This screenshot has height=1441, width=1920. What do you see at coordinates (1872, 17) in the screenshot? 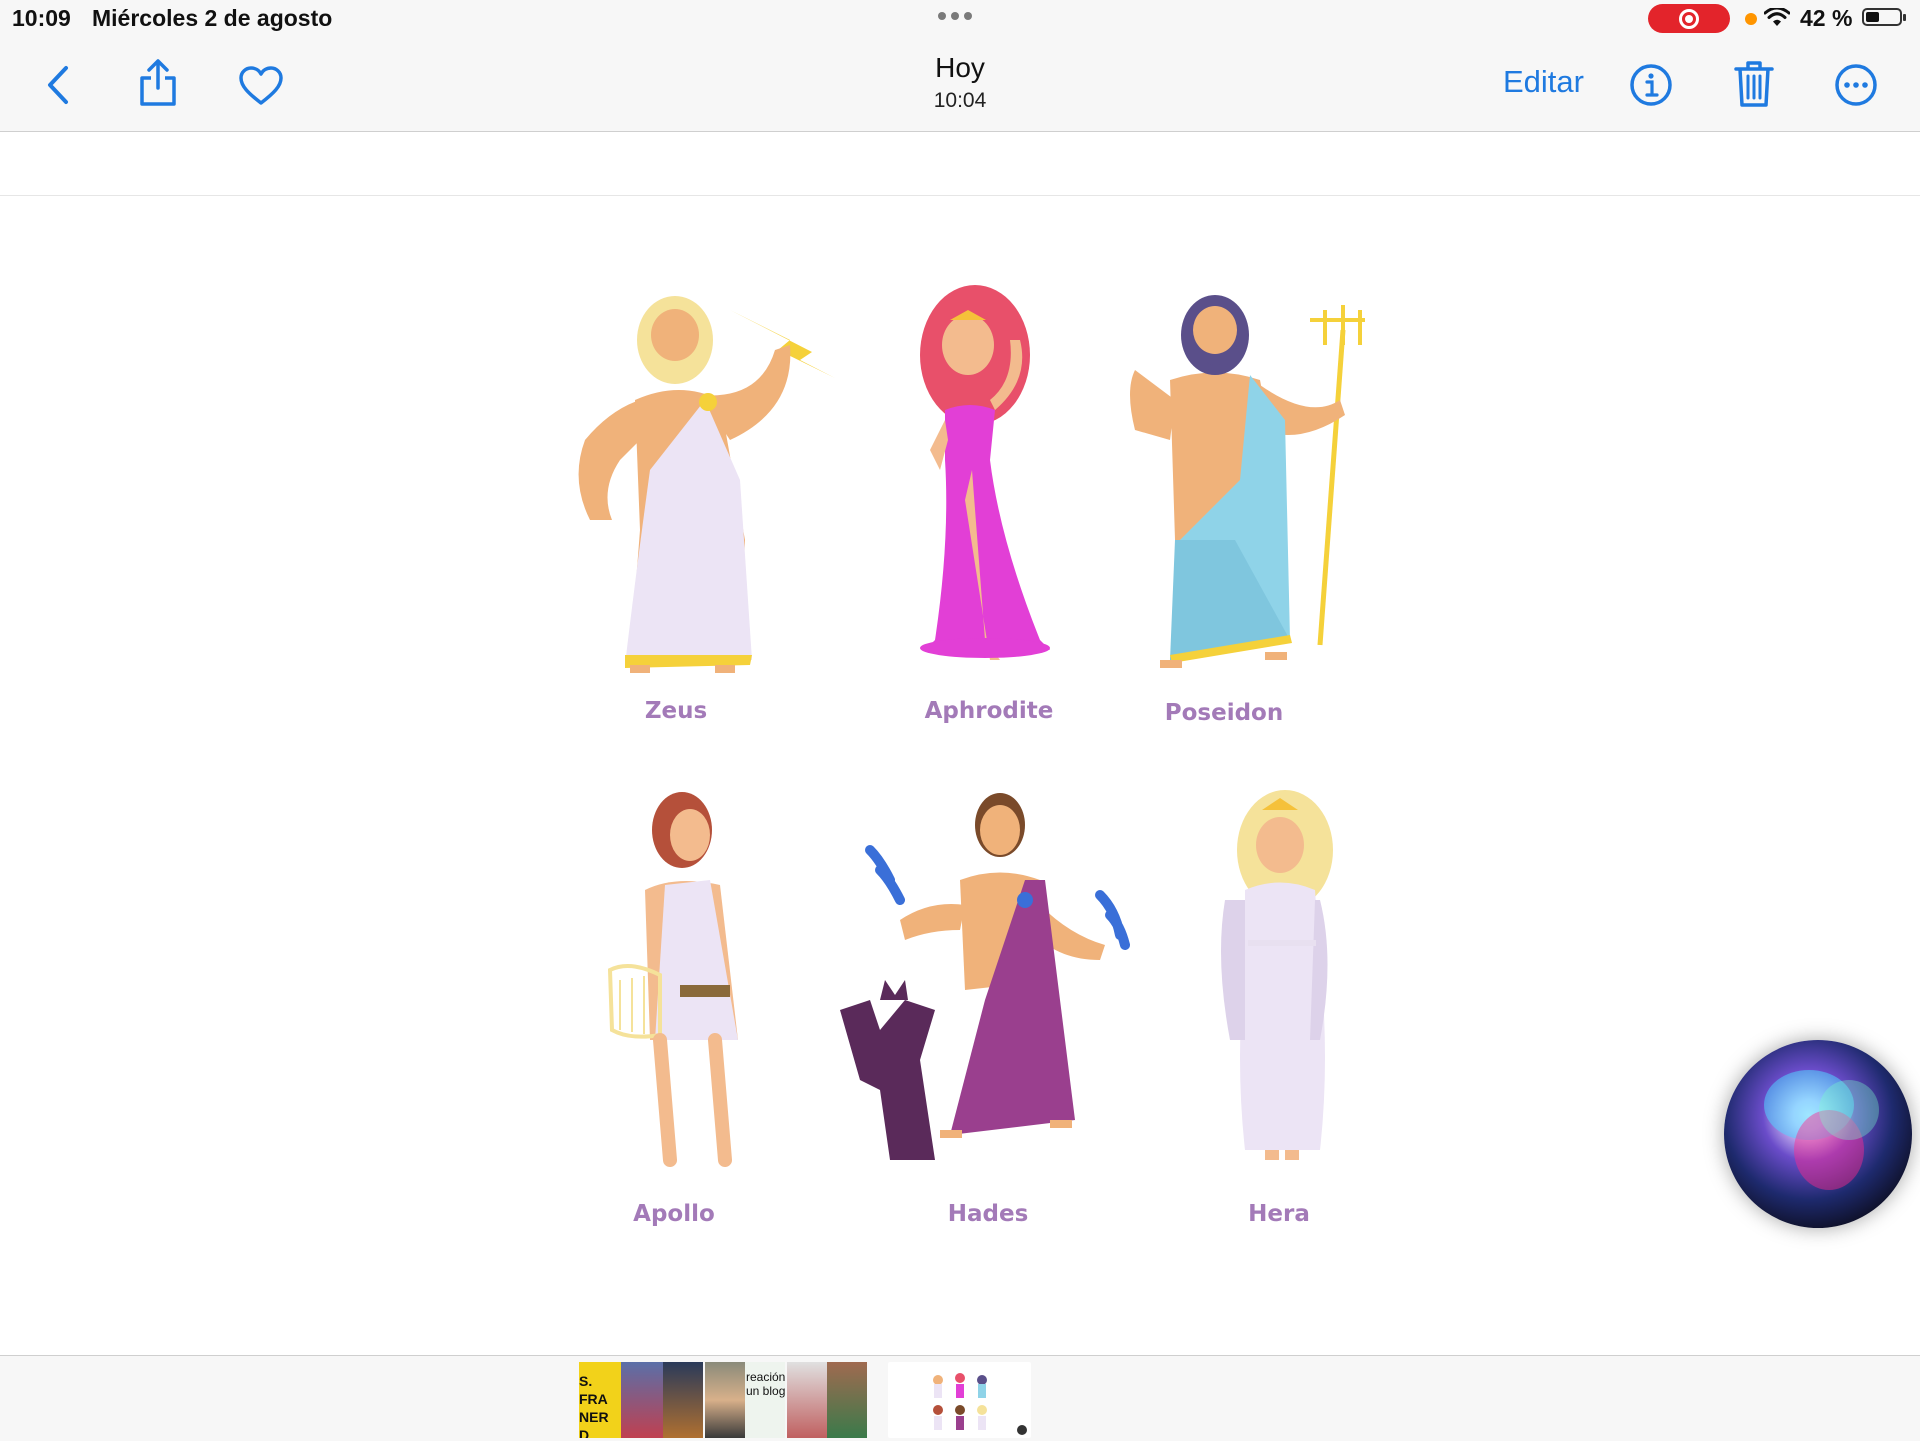
I see `battery-fill` at bounding box center [1872, 17].